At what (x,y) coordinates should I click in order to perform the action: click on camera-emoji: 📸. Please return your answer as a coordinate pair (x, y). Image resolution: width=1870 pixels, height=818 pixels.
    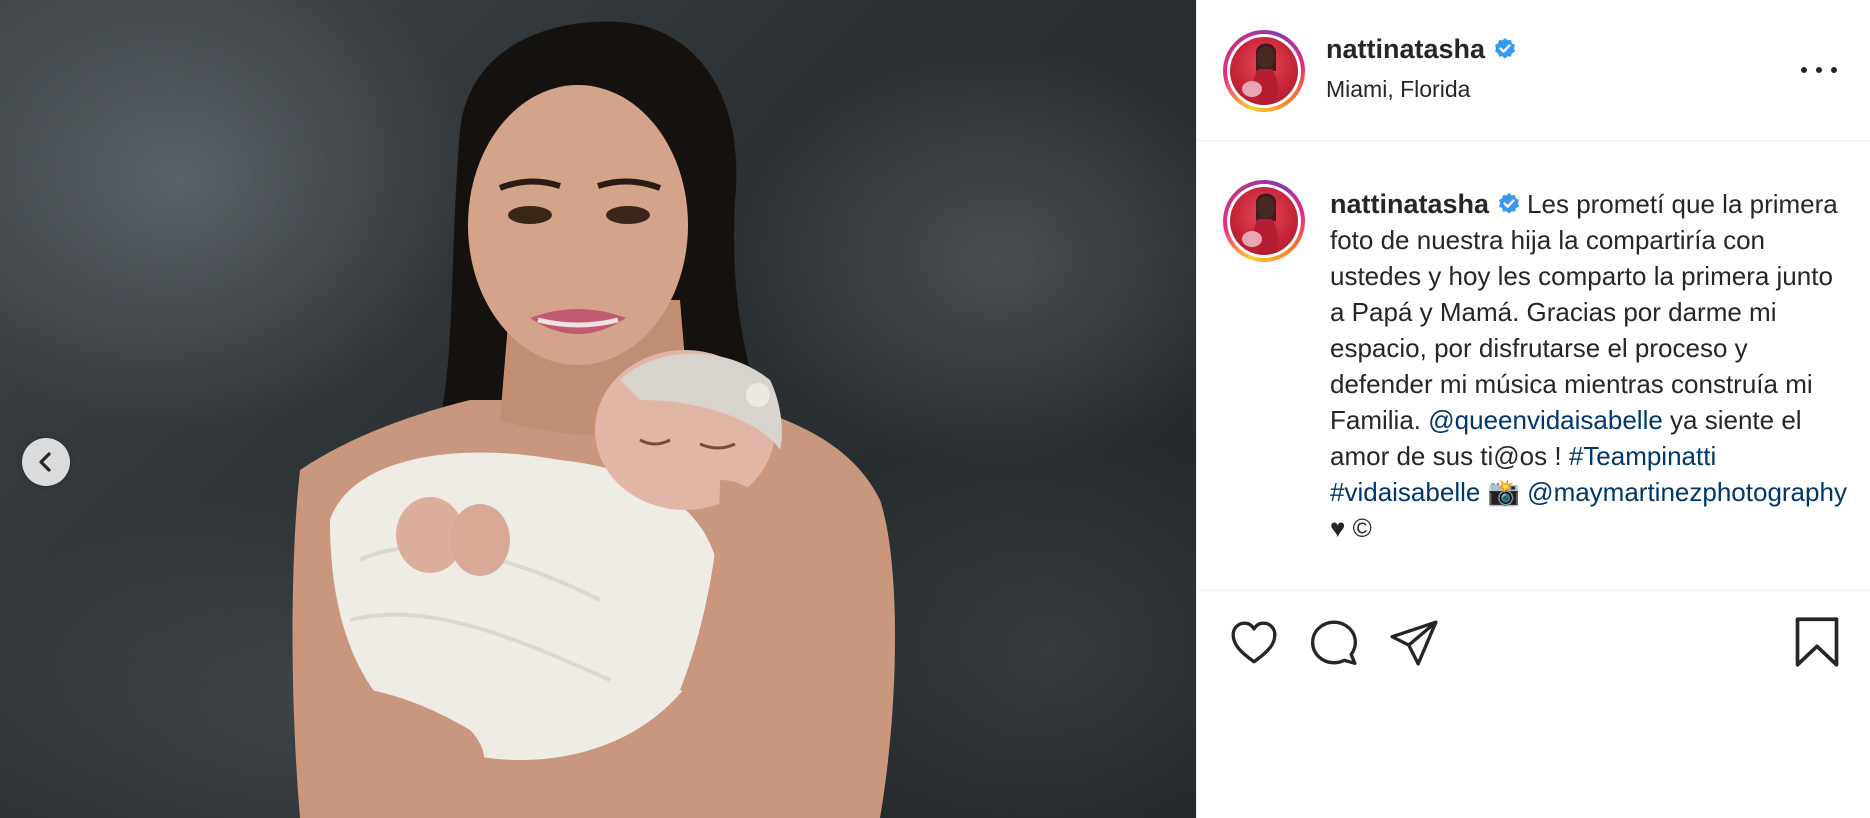
    Looking at the image, I should click on (1503, 492).